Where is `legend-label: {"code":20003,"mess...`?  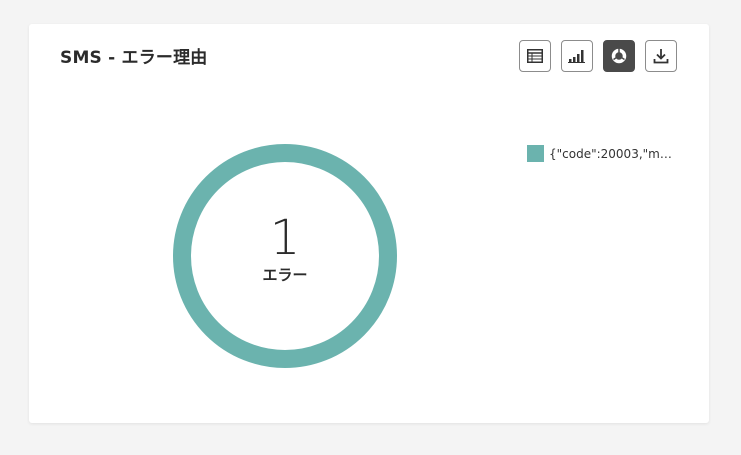 legend-label: {"code":20003,"mess... is located at coordinates (613, 154).